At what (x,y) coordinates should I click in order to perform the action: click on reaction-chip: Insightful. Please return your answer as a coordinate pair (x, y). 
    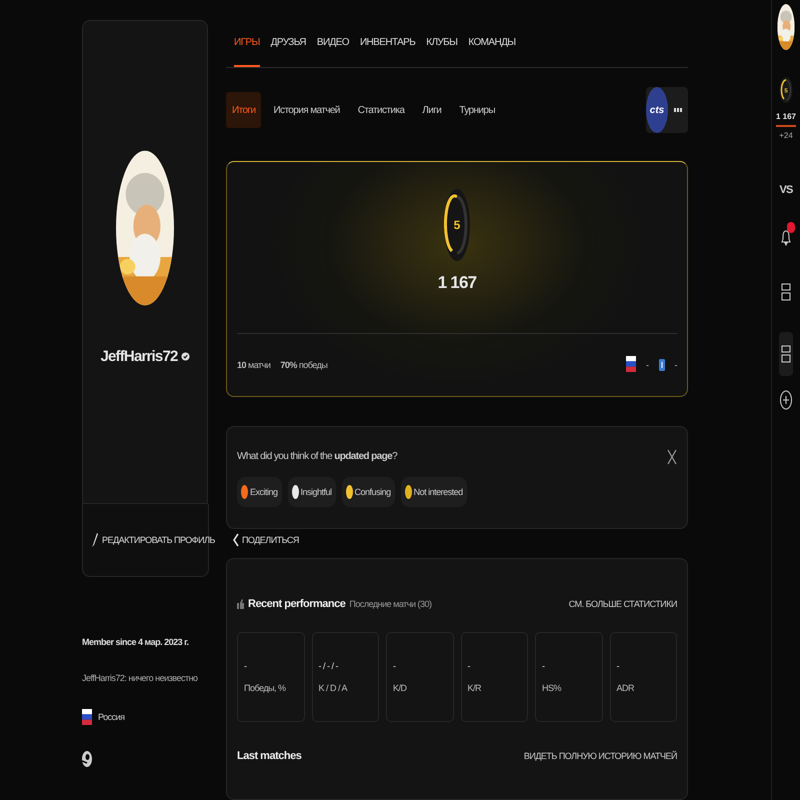
    Looking at the image, I should click on (312, 491).